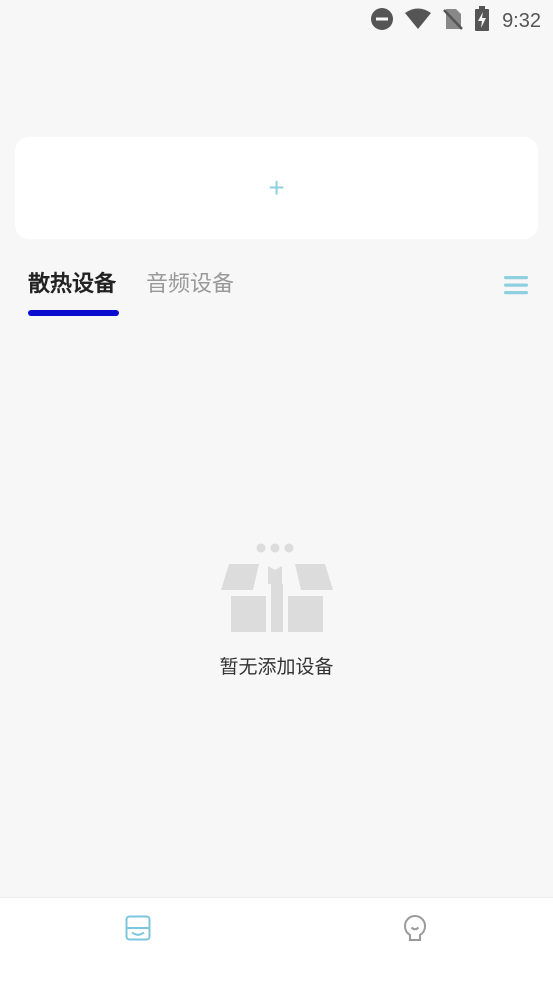  I want to click on tab-label: 散热设备, so click(72, 284).